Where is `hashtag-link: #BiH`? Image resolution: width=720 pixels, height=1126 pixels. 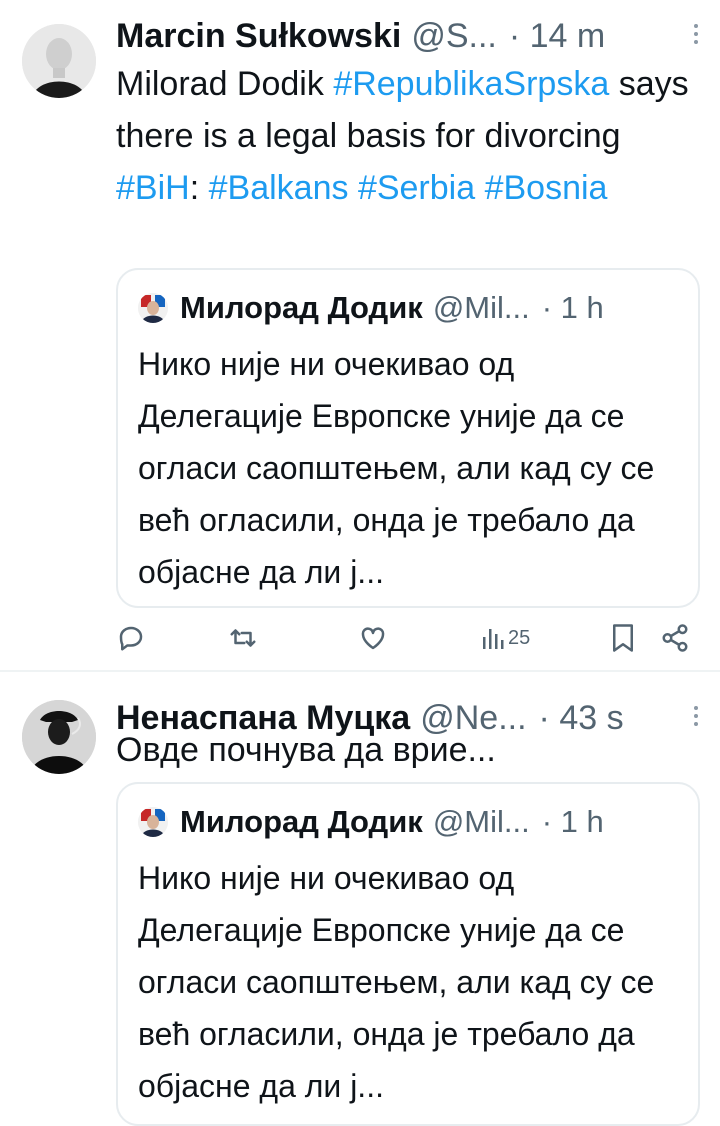 hashtag-link: #BiH is located at coordinates (153, 188).